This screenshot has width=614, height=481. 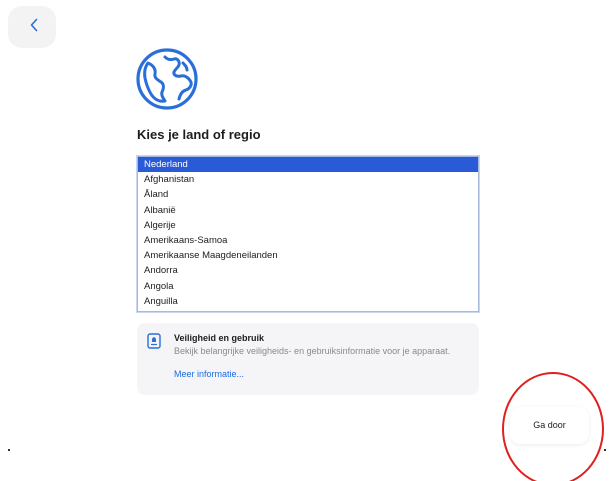 What do you see at coordinates (308, 270) in the screenshot?
I see `list-item: Andorra` at bounding box center [308, 270].